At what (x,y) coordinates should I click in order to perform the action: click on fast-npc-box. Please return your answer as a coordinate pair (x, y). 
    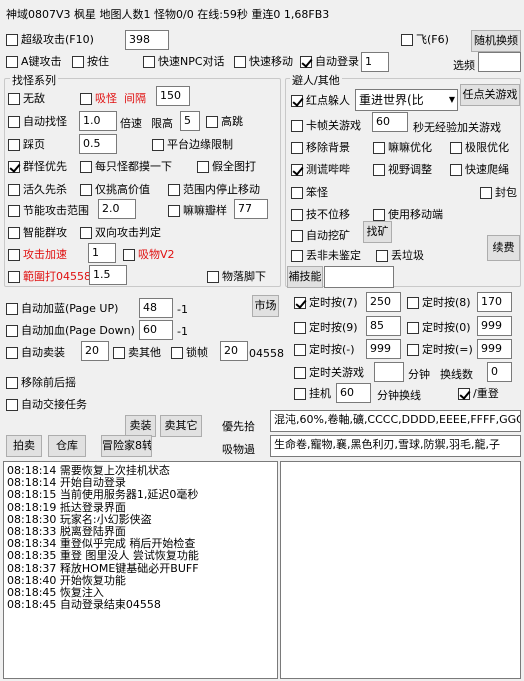
    Looking at the image, I should click on (149, 61).